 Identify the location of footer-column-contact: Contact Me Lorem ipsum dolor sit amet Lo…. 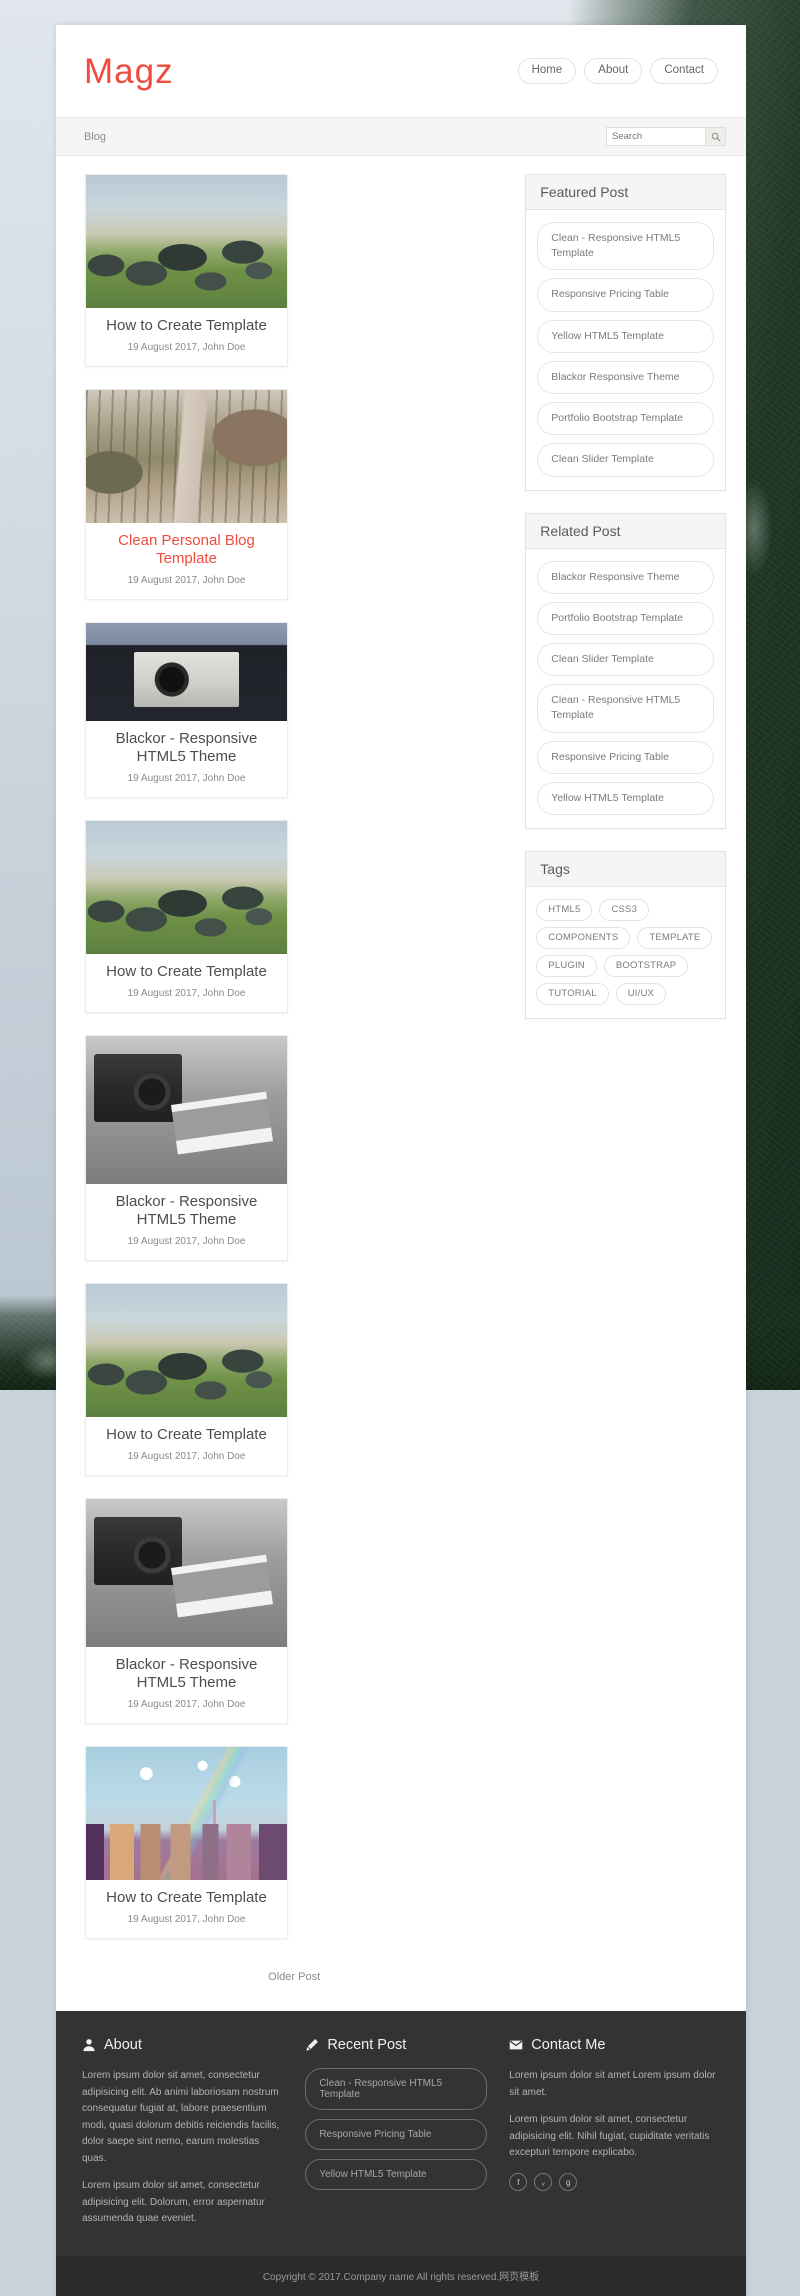
(614, 2132).